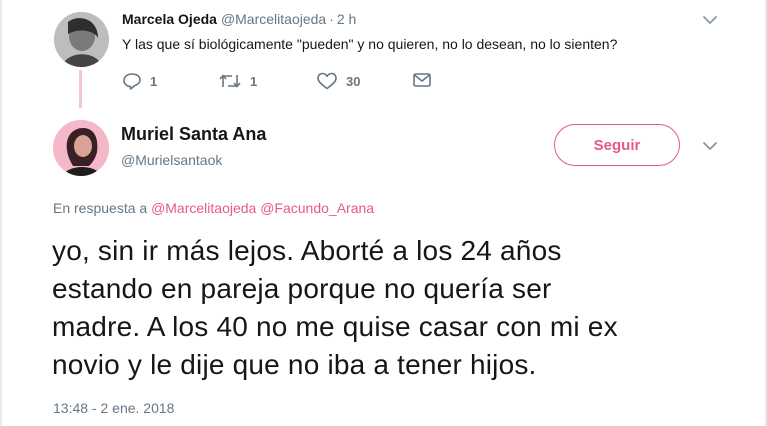 The image size is (767, 426). I want to click on tweet-text-line: estando en pareja porque no quería ser, so click(302, 288).